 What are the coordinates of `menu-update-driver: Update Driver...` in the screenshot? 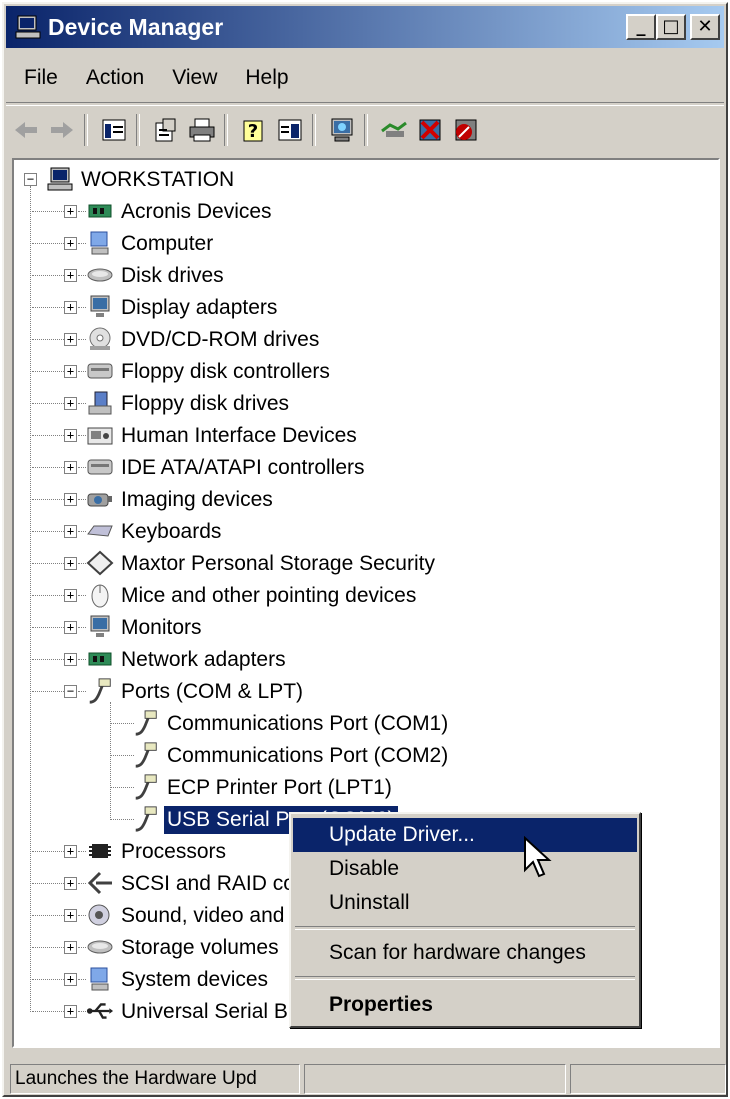 It's located at (465, 835).